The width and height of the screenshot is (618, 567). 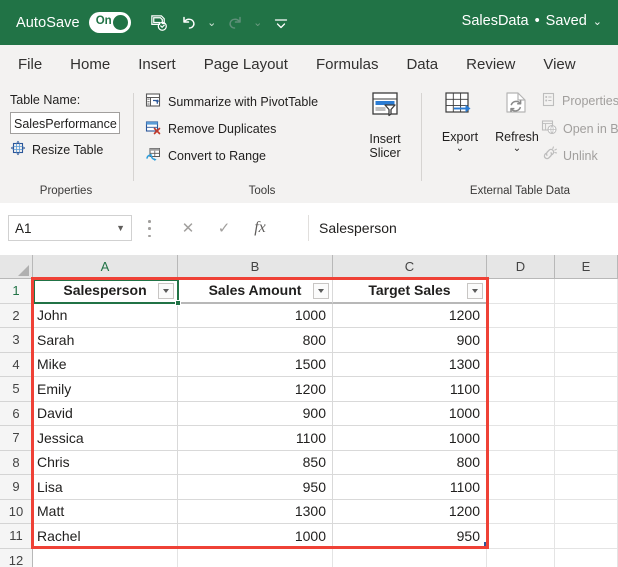 I want to click on cell-e1, so click(x=586, y=291).